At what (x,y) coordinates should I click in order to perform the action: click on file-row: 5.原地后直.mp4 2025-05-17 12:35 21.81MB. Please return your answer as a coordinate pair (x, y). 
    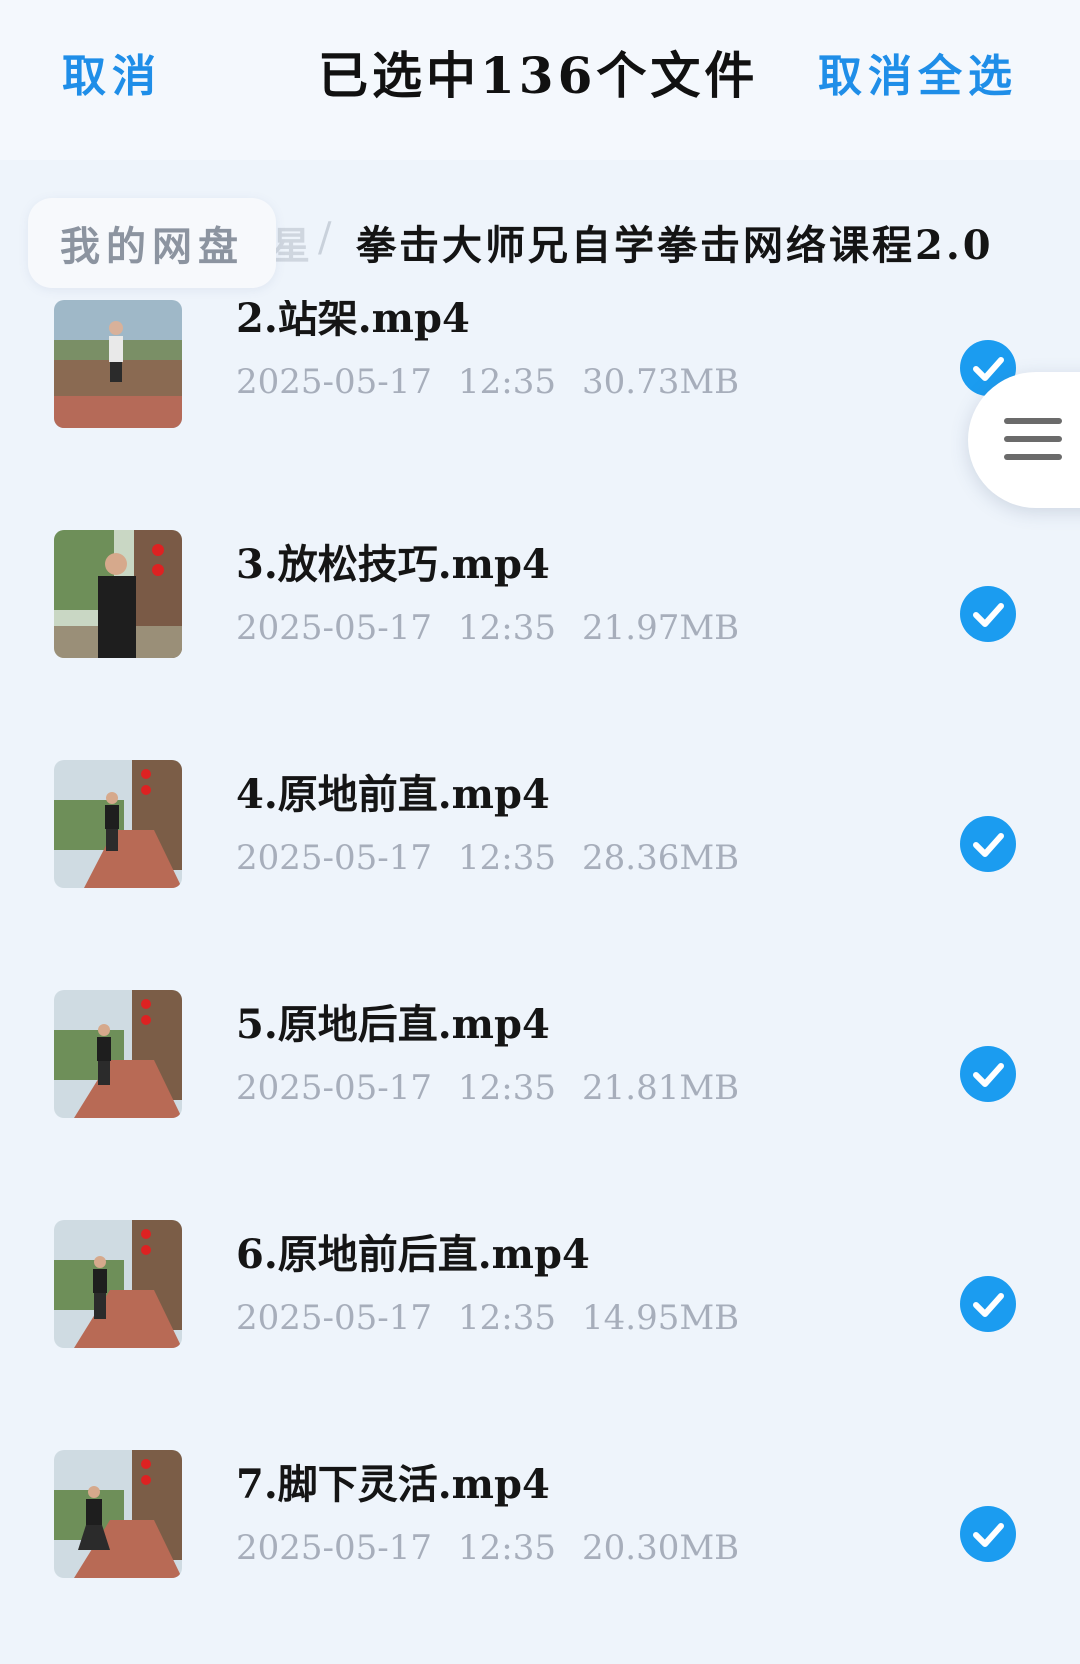
    Looking at the image, I should click on (540, 1105).